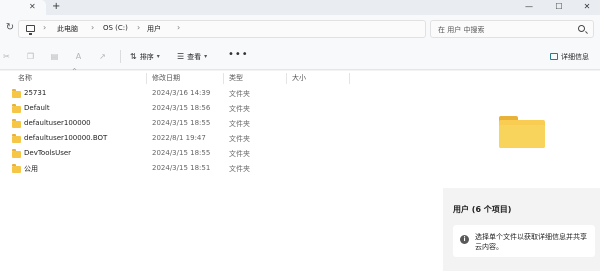 The height and width of the screenshot is (271, 600). I want to click on details-label: 详细信息, so click(575, 57).